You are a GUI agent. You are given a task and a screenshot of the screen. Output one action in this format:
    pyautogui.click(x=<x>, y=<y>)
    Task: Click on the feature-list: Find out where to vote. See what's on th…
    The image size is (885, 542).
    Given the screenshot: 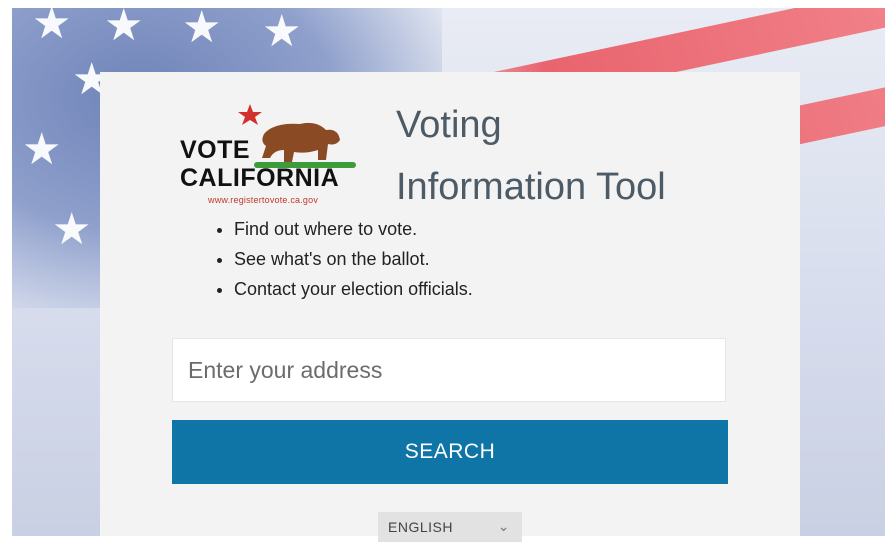 What is the action you would take?
    pyautogui.click(x=340, y=259)
    